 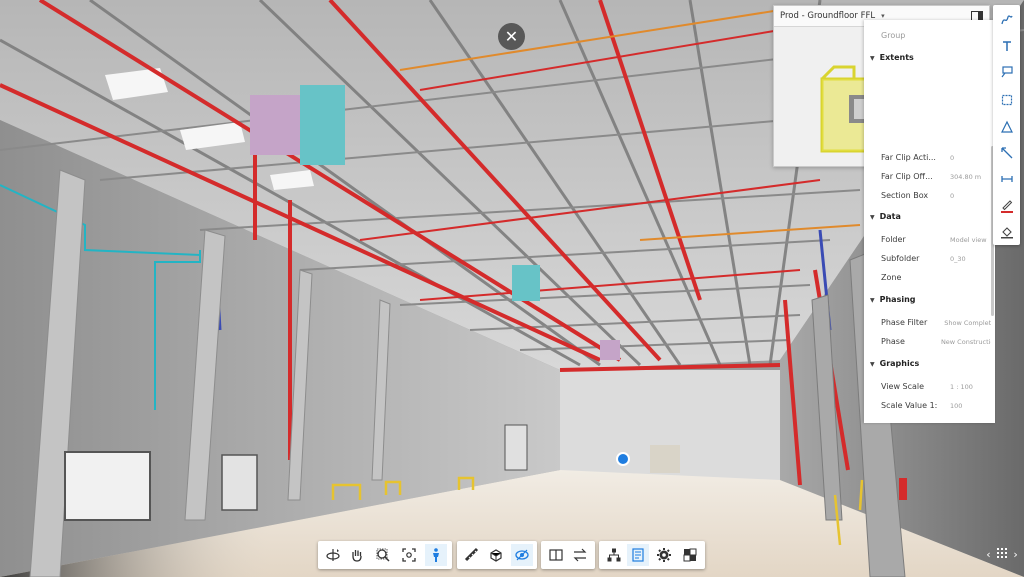 I want to click on explode-icon, so click(x=522, y=555).